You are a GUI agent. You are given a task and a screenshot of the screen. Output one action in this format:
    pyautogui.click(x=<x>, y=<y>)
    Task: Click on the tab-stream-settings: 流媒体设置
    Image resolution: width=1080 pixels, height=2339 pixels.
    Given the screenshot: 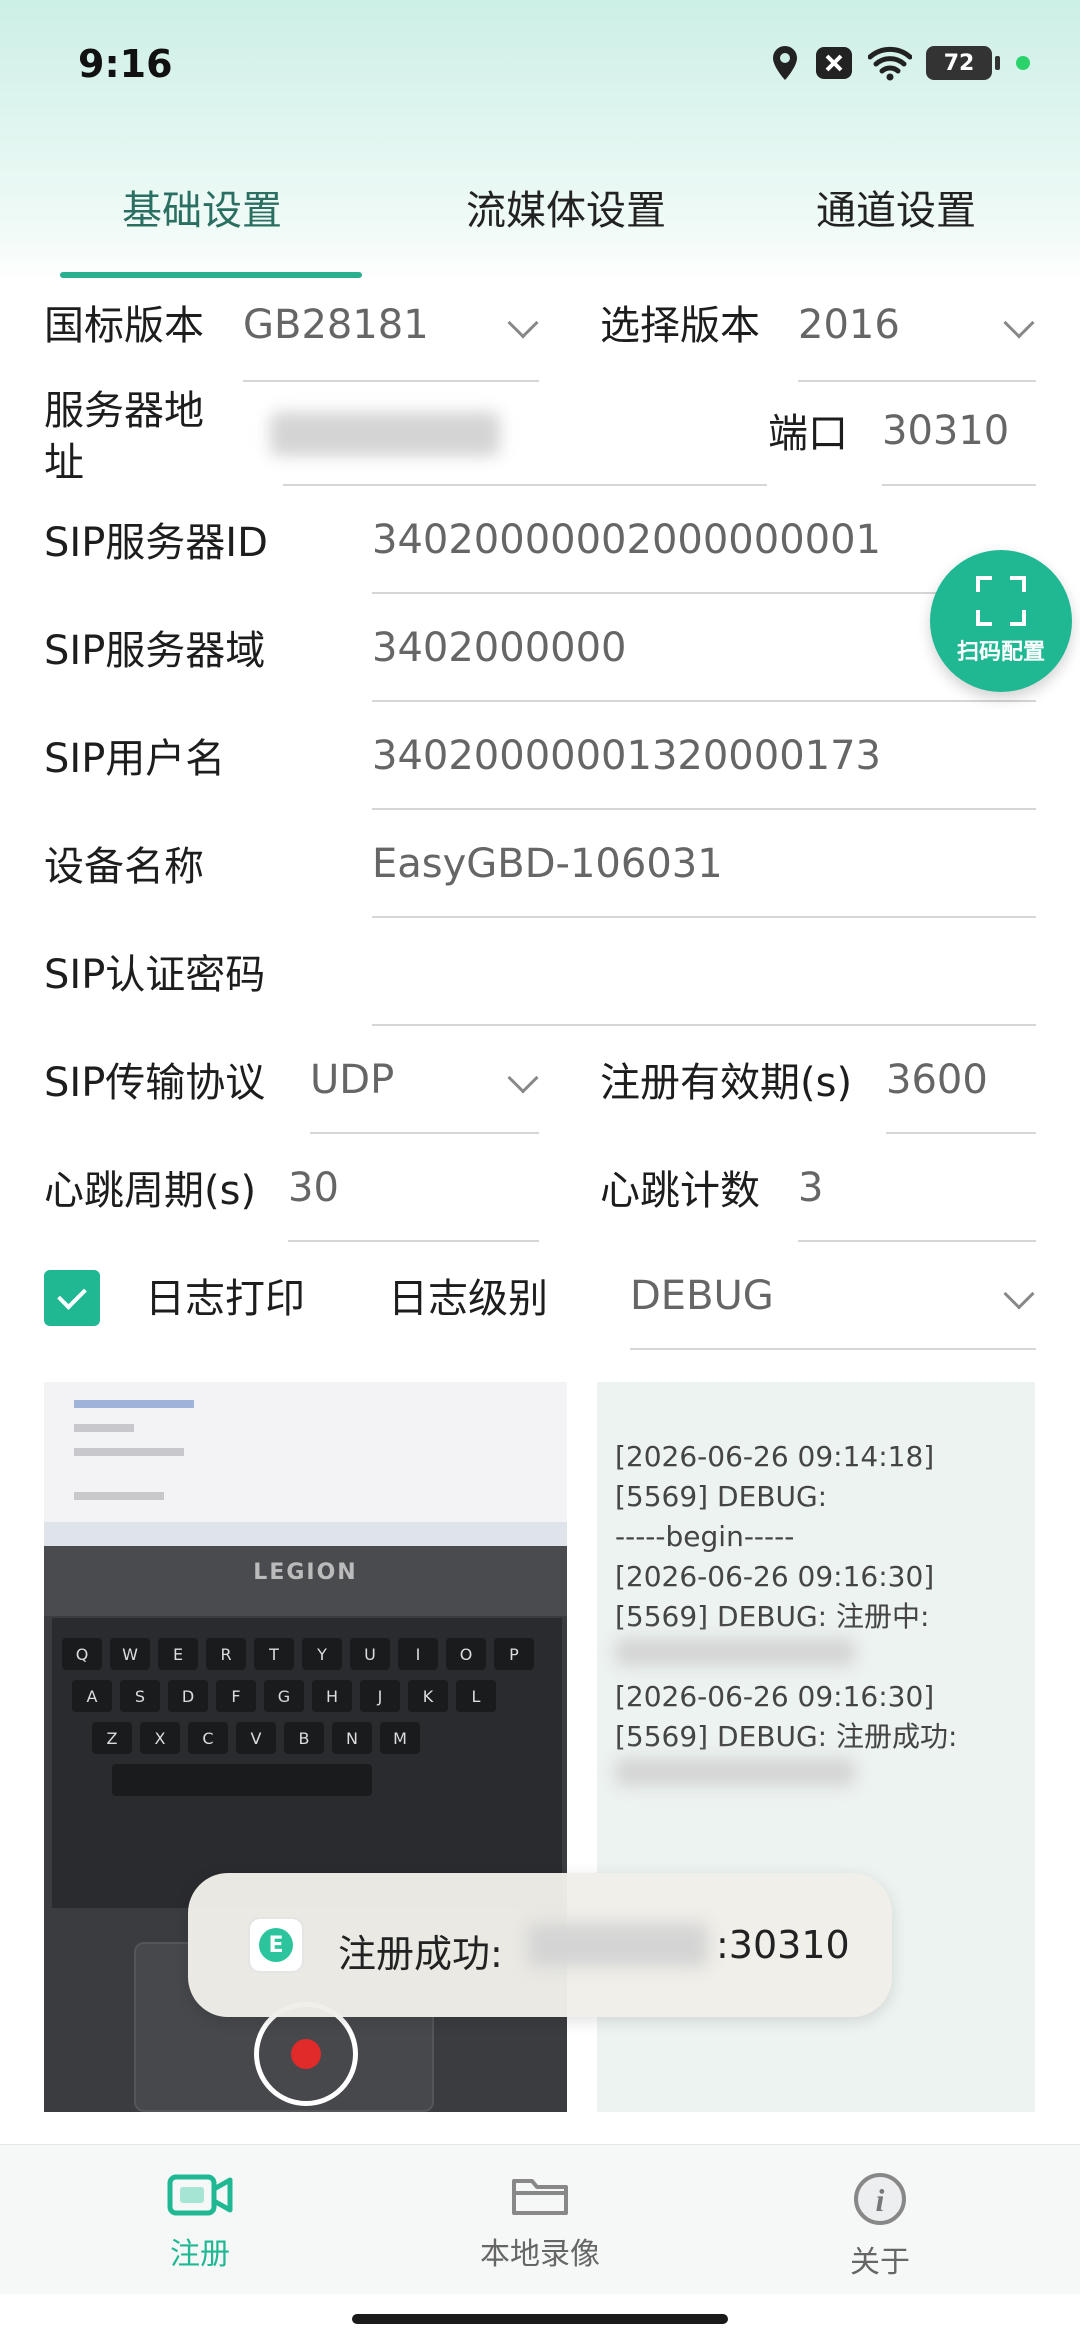 What is the action you would take?
    pyautogui.click(x=566, y=207)
    